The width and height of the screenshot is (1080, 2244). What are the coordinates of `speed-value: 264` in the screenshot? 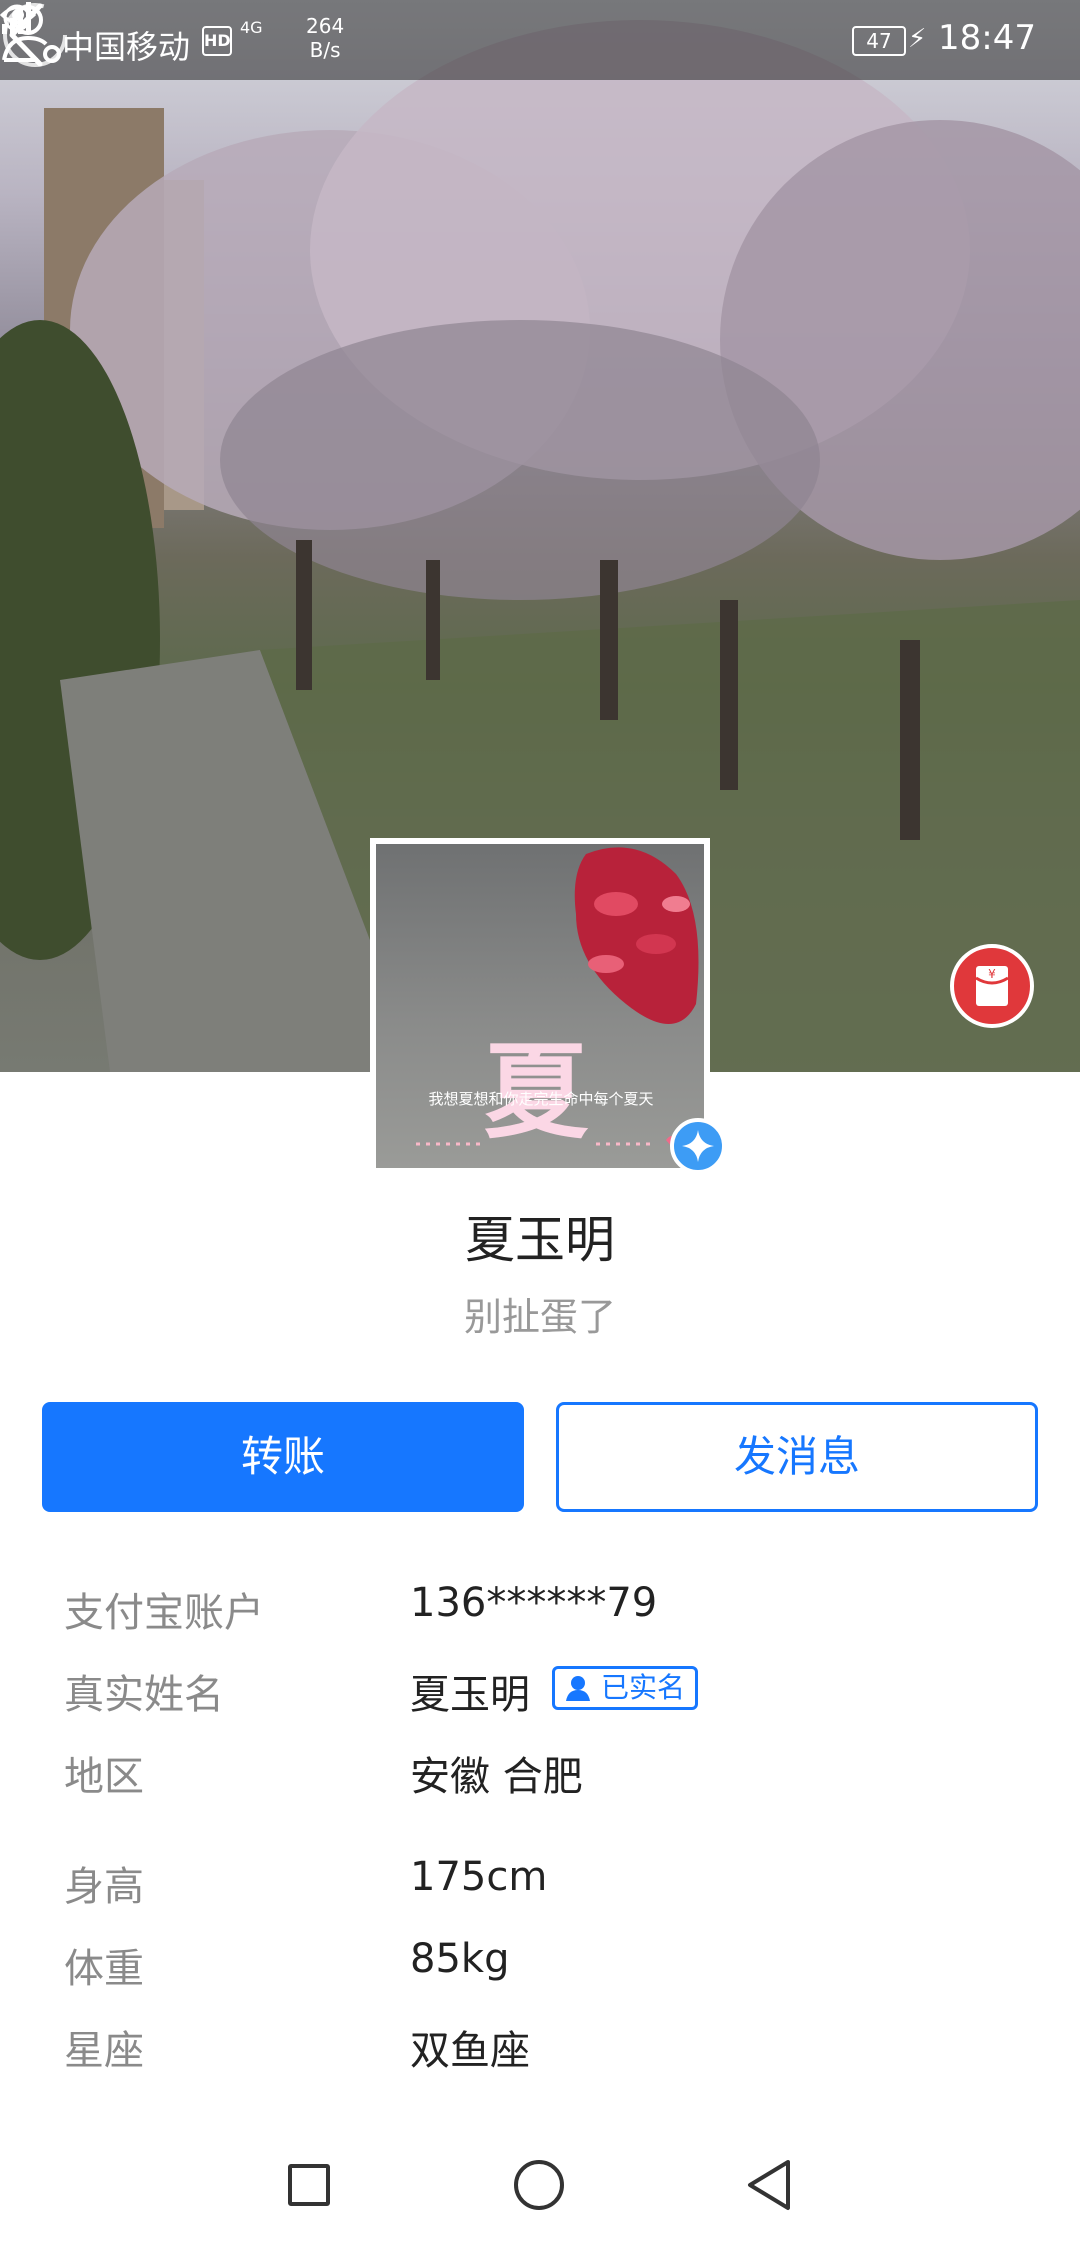 It's located at (325, 26).